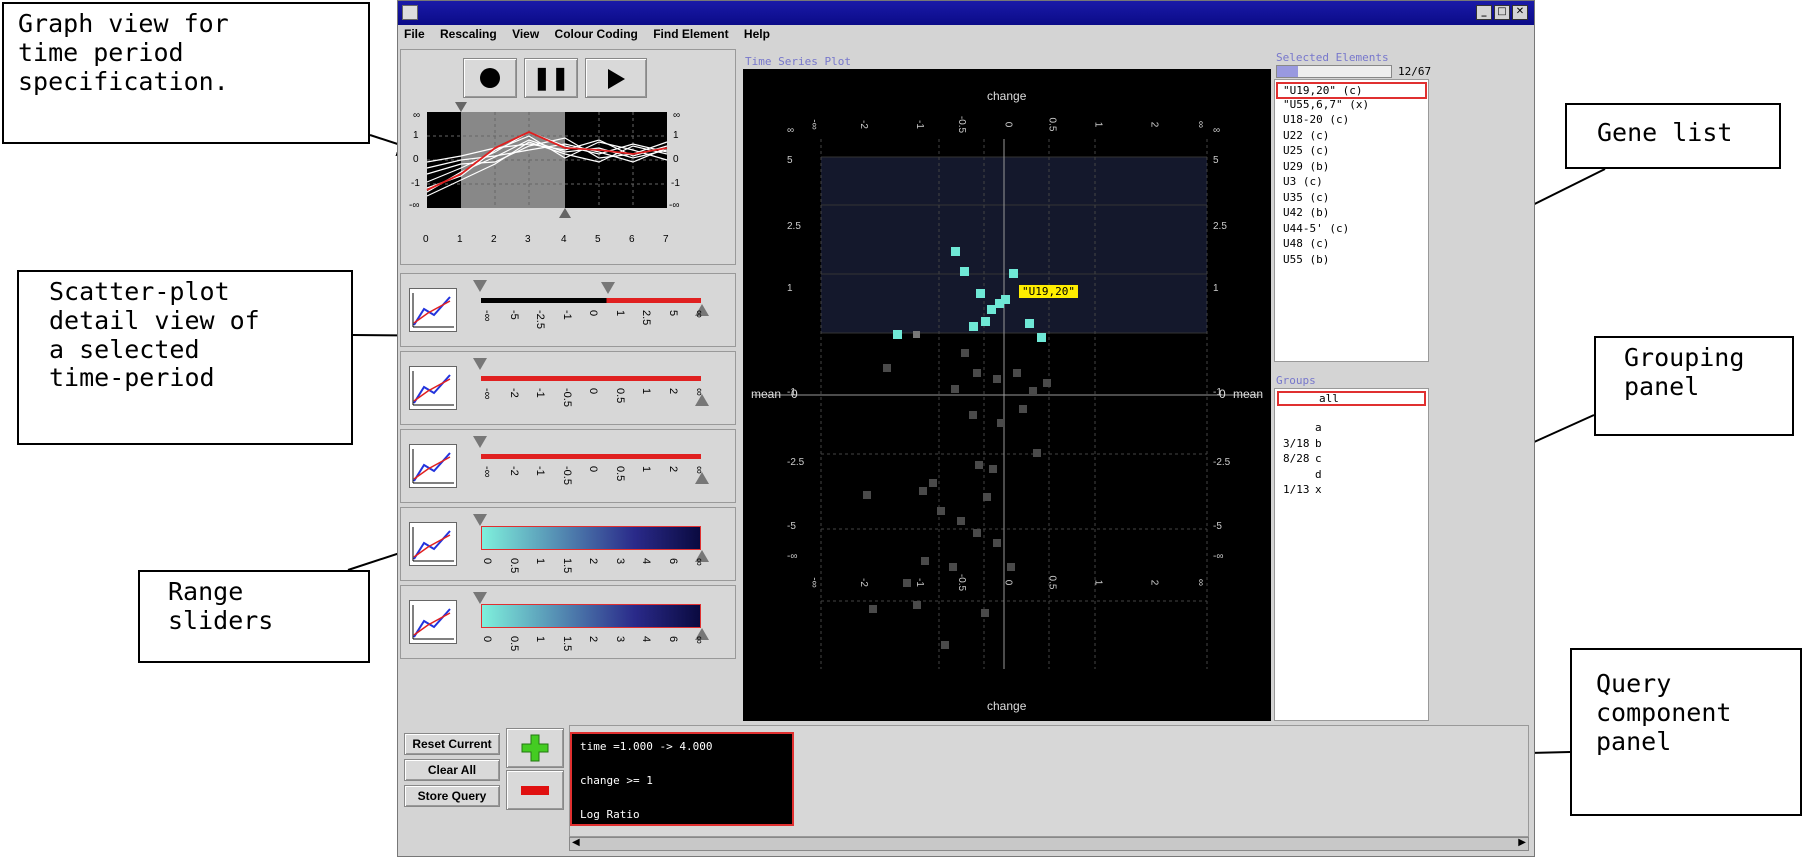  Describe the element at coordinates (566, 644) in the screenshot. I see `slider-tick: 1.5` at that location.